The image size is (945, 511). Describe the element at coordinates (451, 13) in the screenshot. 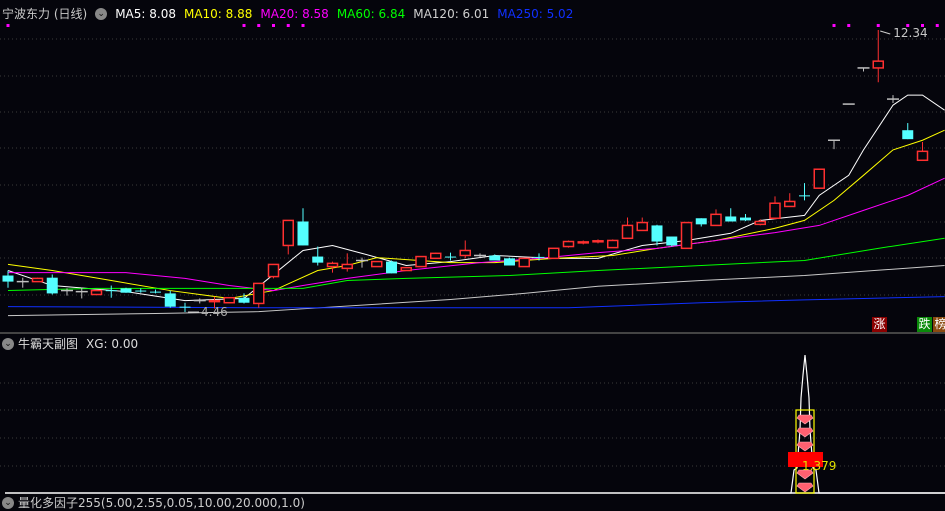

I see `ma-label-4: MA120: 6.01` at that location.